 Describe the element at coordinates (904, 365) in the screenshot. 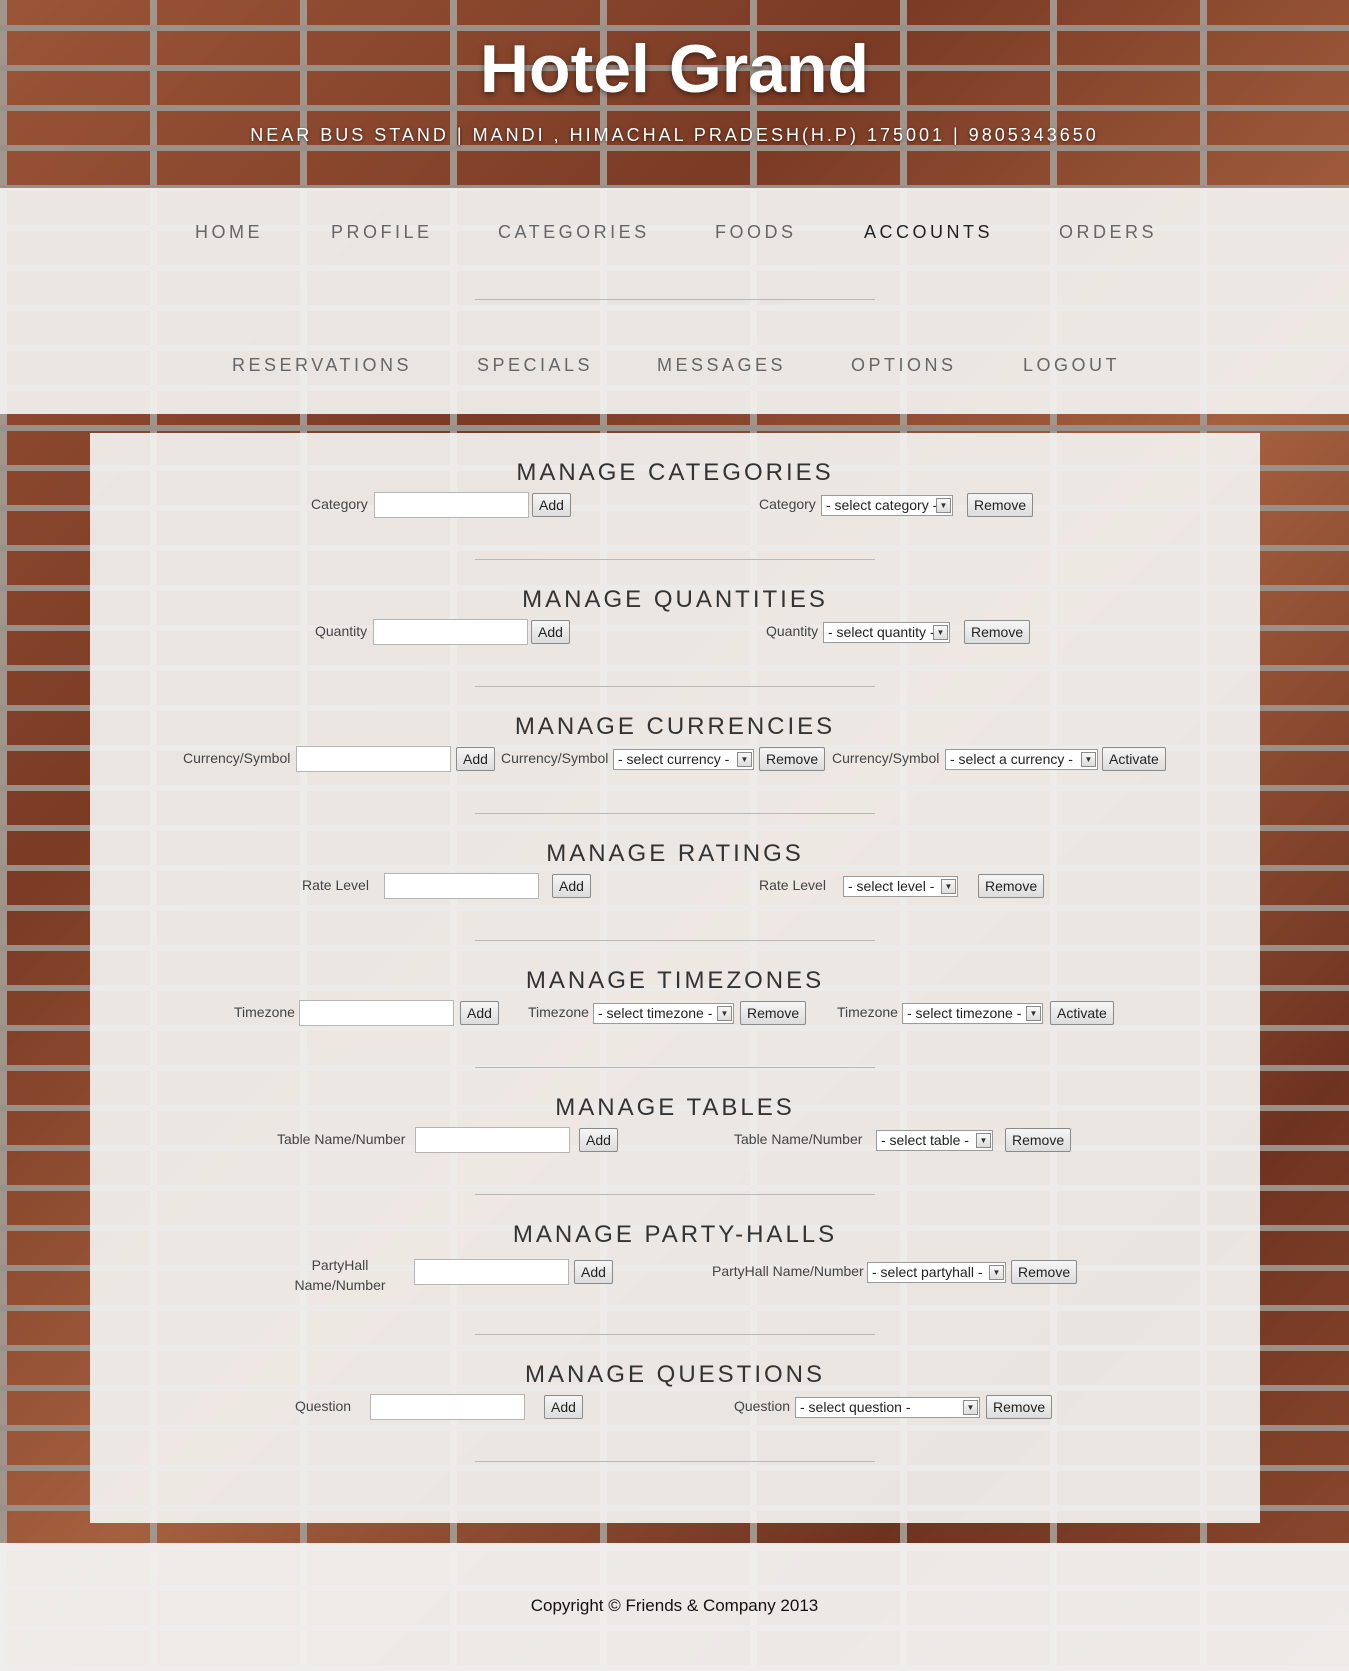

I see `nav-options: OPTIONS` at that location.